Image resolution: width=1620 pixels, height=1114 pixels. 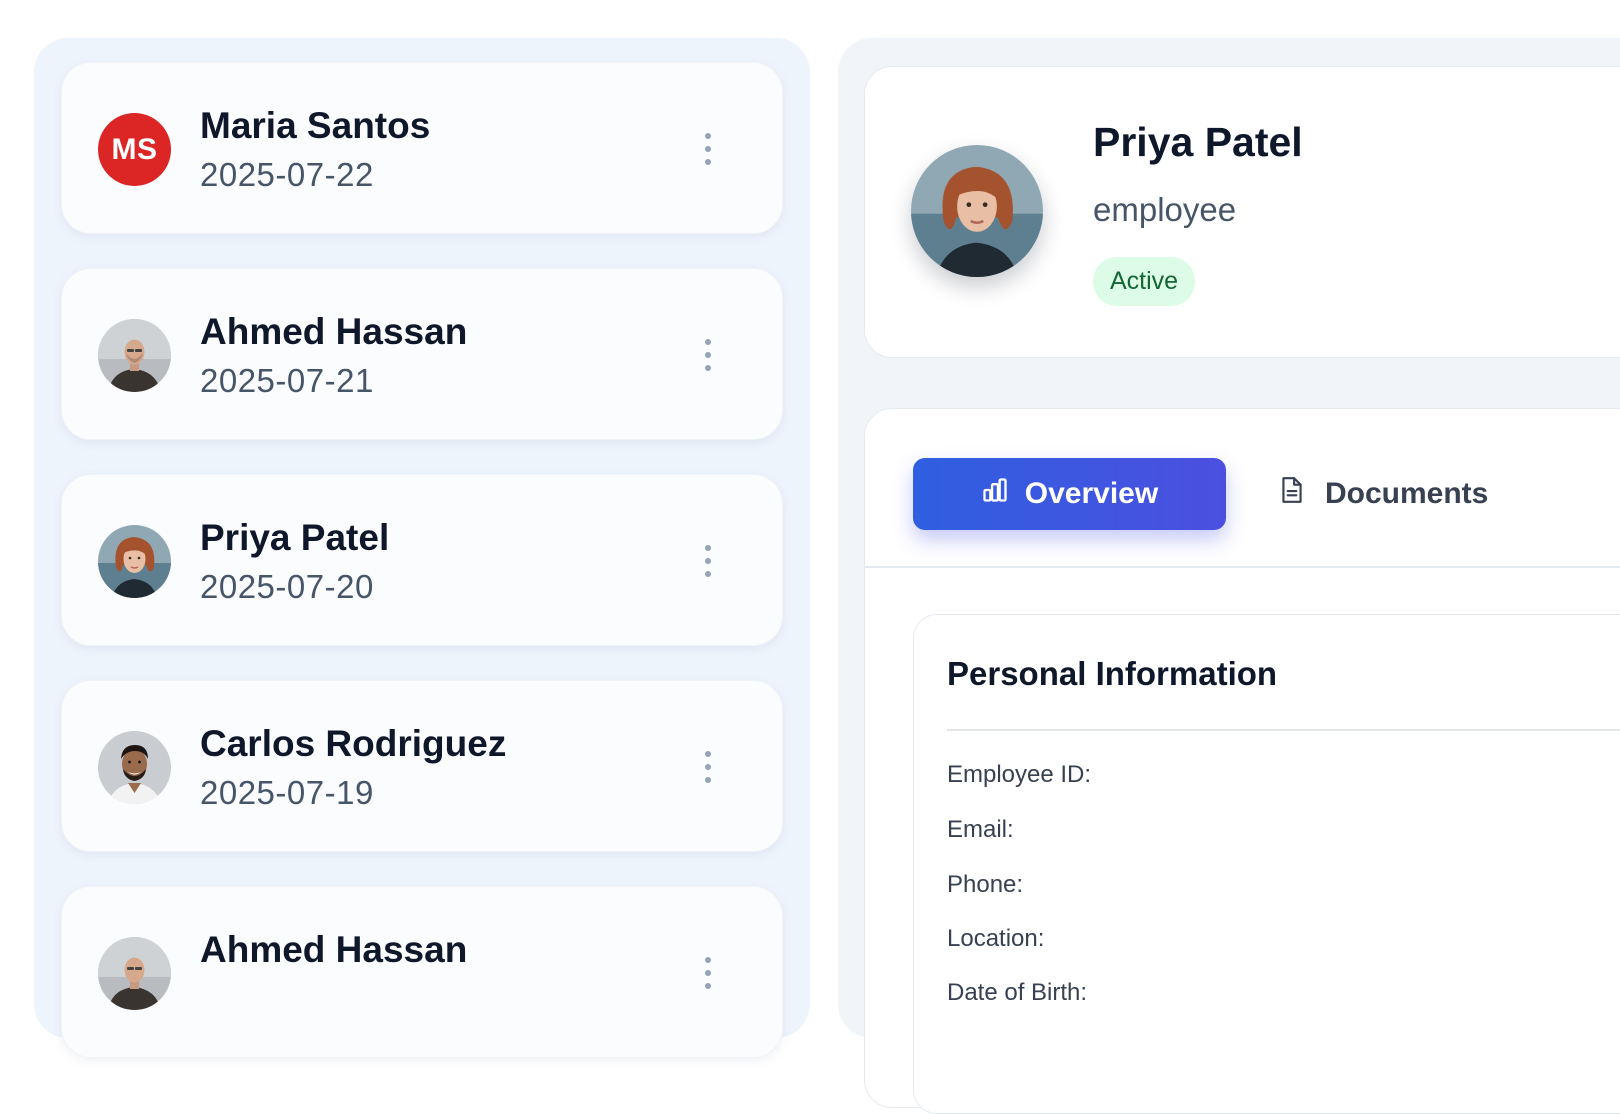 I want to click on status-badge: Active, so click(x=1144, y=281).